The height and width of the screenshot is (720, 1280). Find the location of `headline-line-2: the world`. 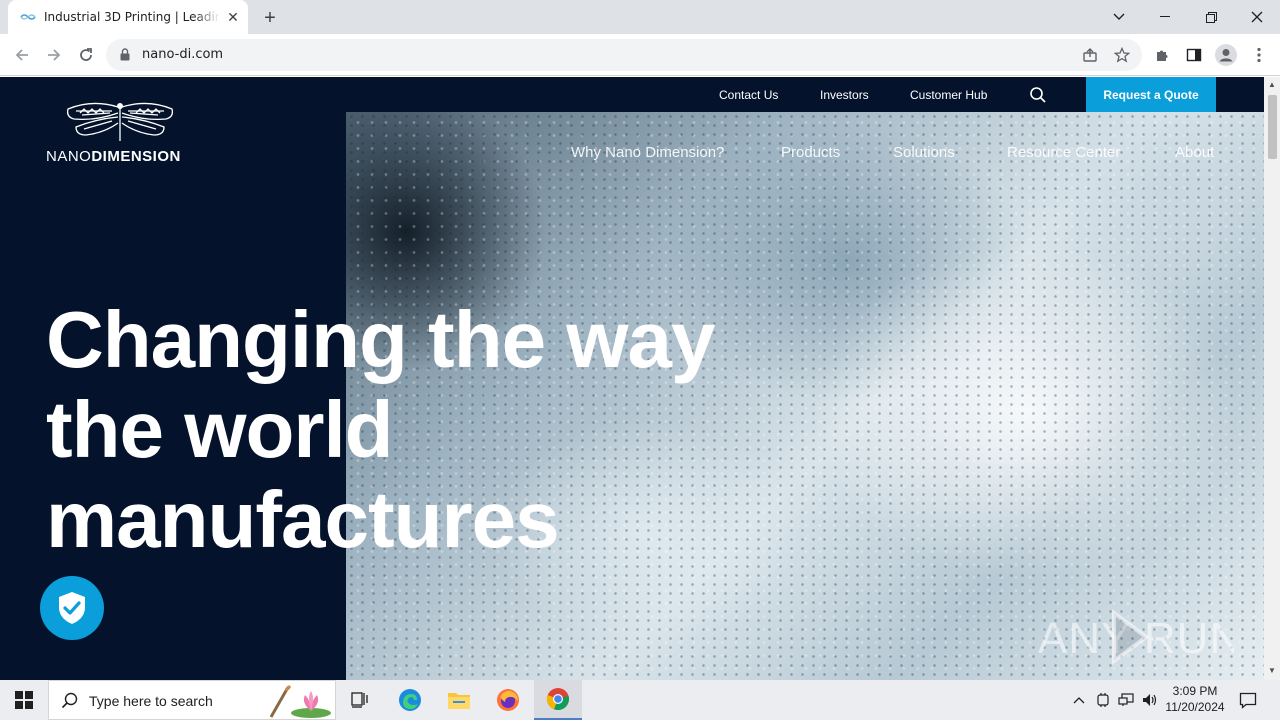

headline-line-2: the world is located at coordinates (220, 429).